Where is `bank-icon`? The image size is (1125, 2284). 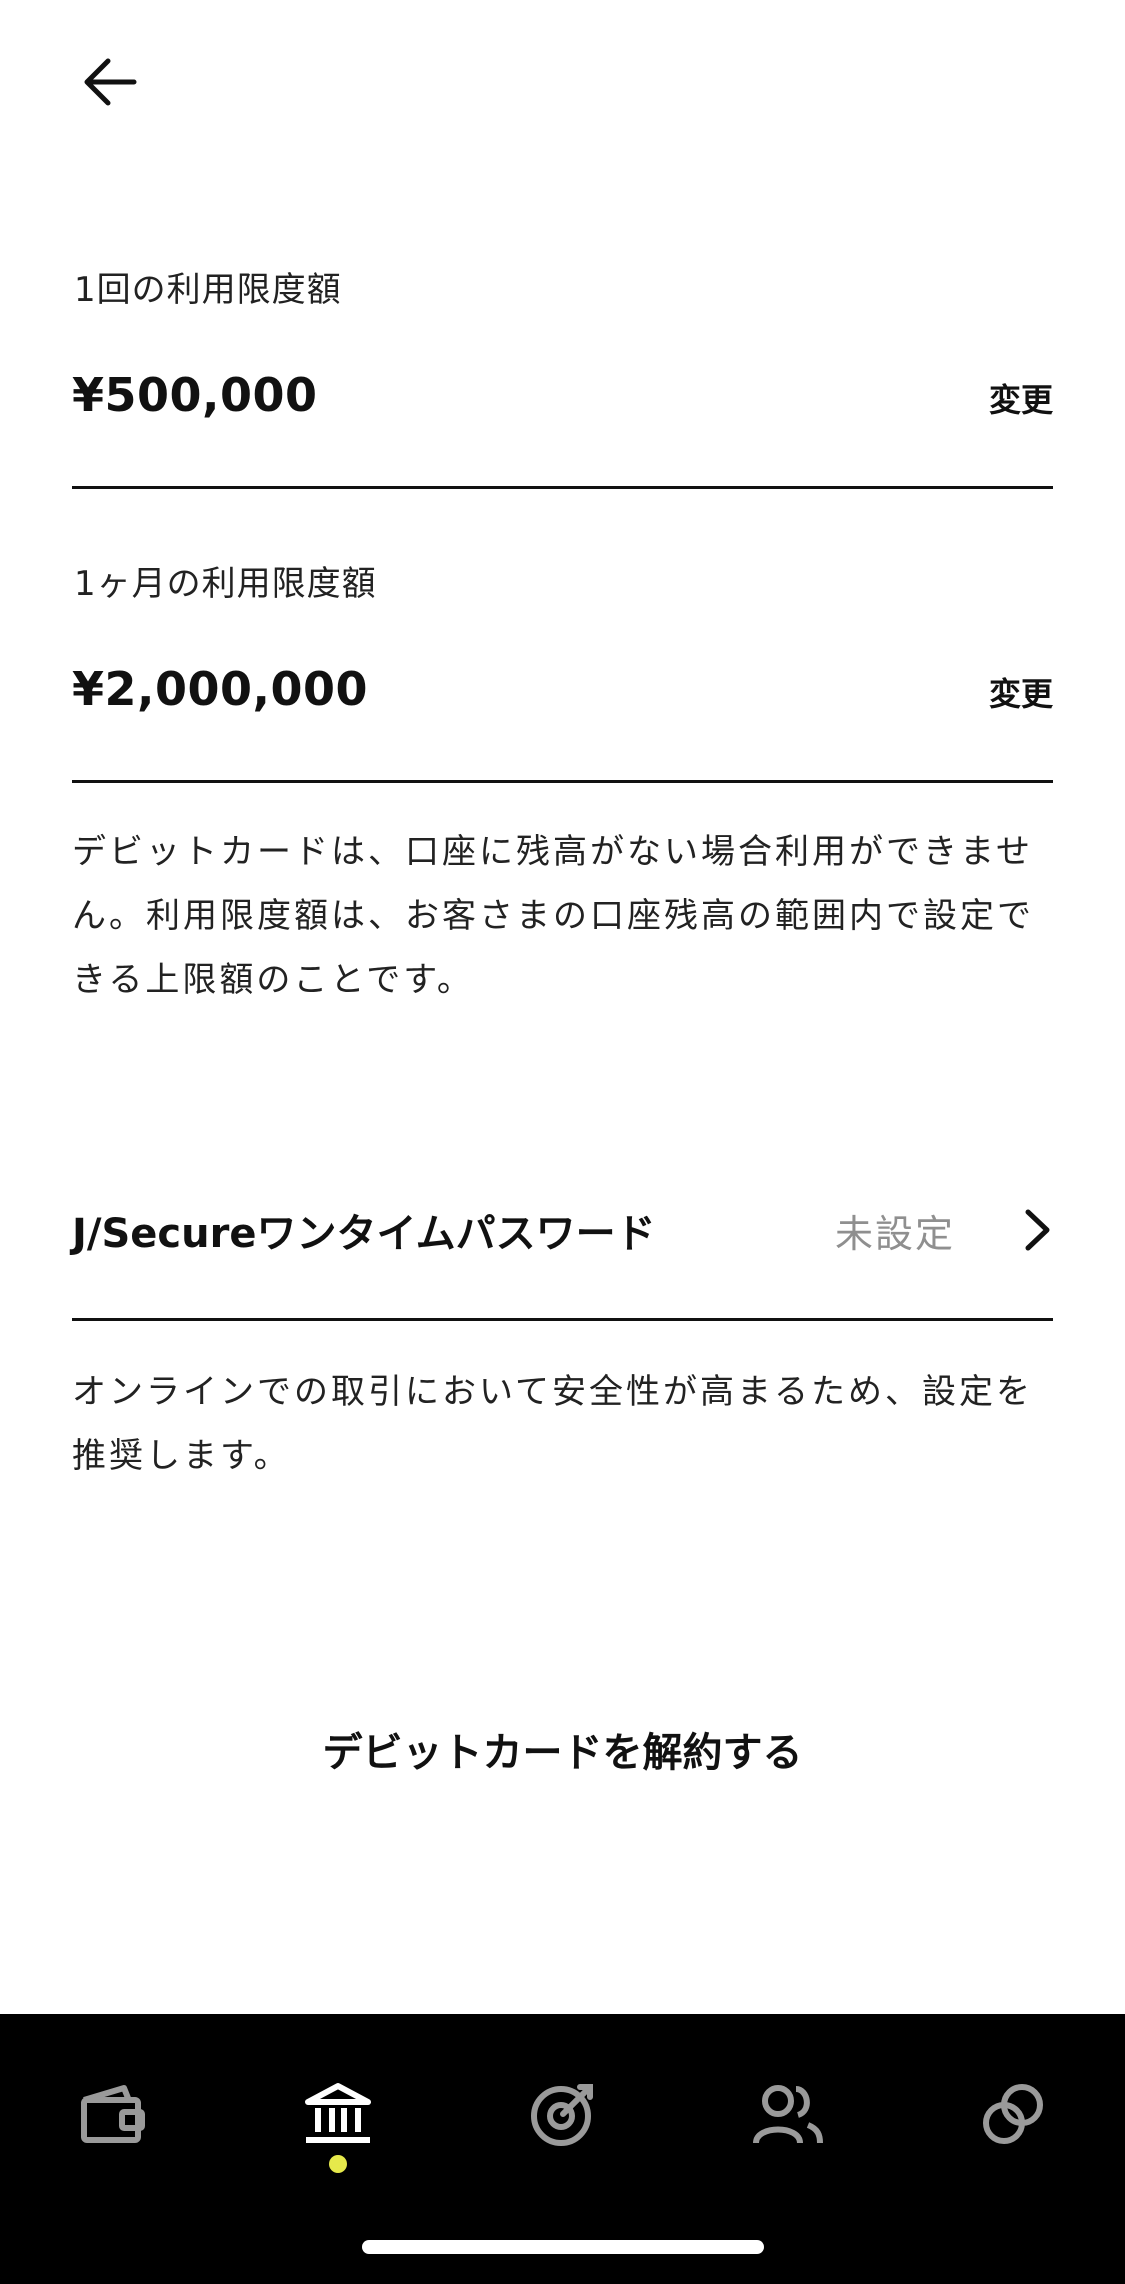 bank-icon is located at coordinates (338, 2113).